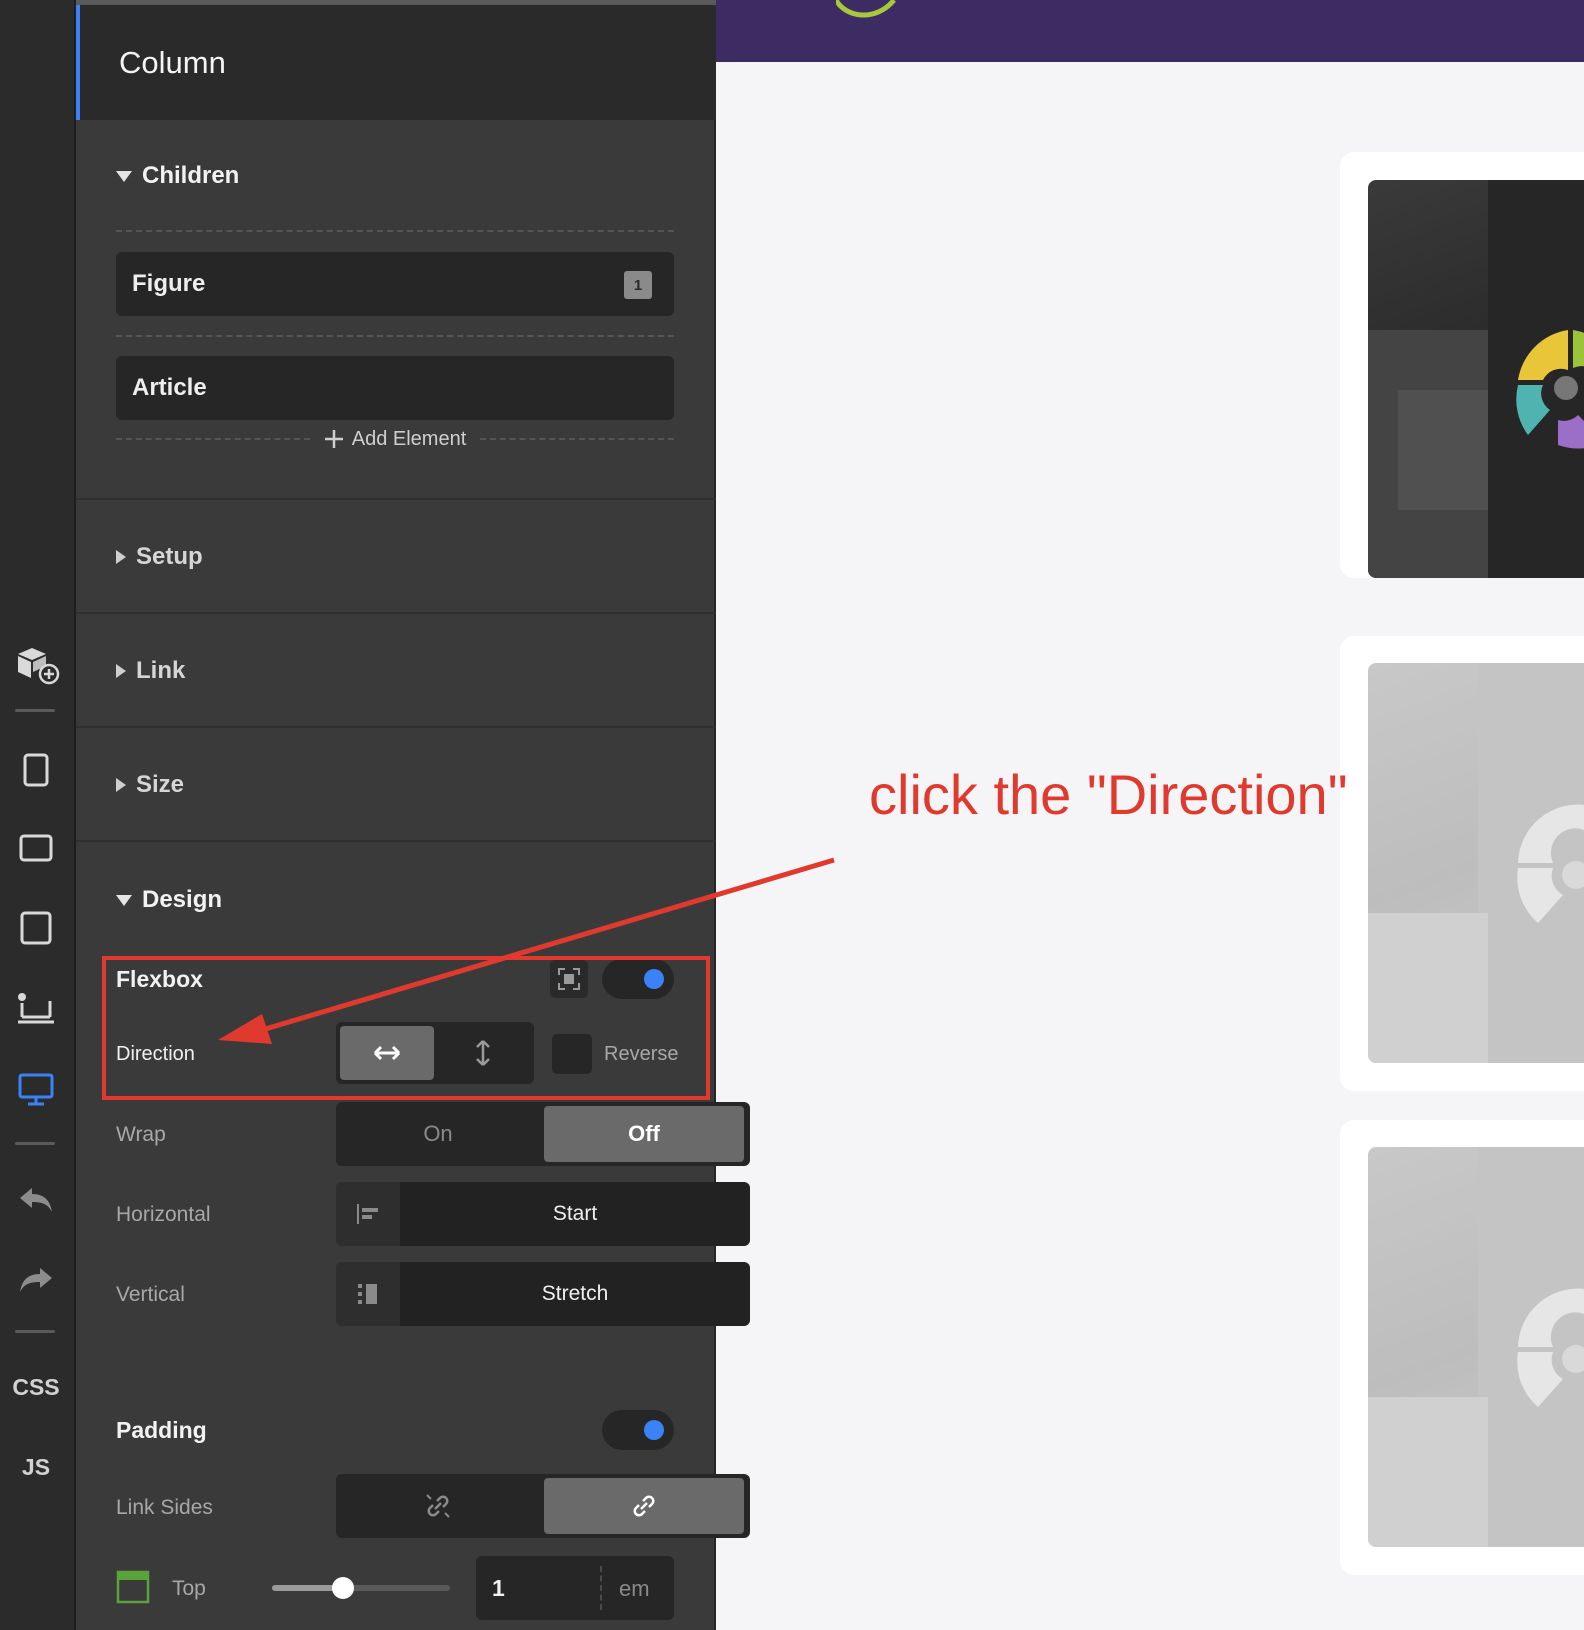 The height and width of the screenshot is (1630, 1584). I want to click on section-size: Size, so click(150, 785).